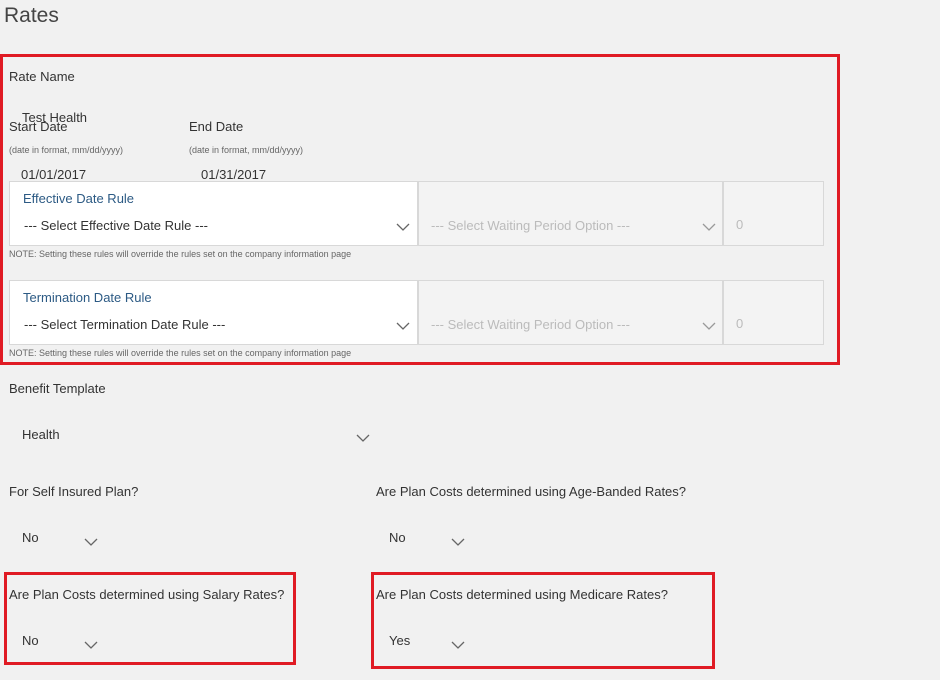 This screenshot has width=940, height=680. Describe the element at coordinates (233, 174) in the screenshot. I see `end-date-input: 01/31/2017` at that location.